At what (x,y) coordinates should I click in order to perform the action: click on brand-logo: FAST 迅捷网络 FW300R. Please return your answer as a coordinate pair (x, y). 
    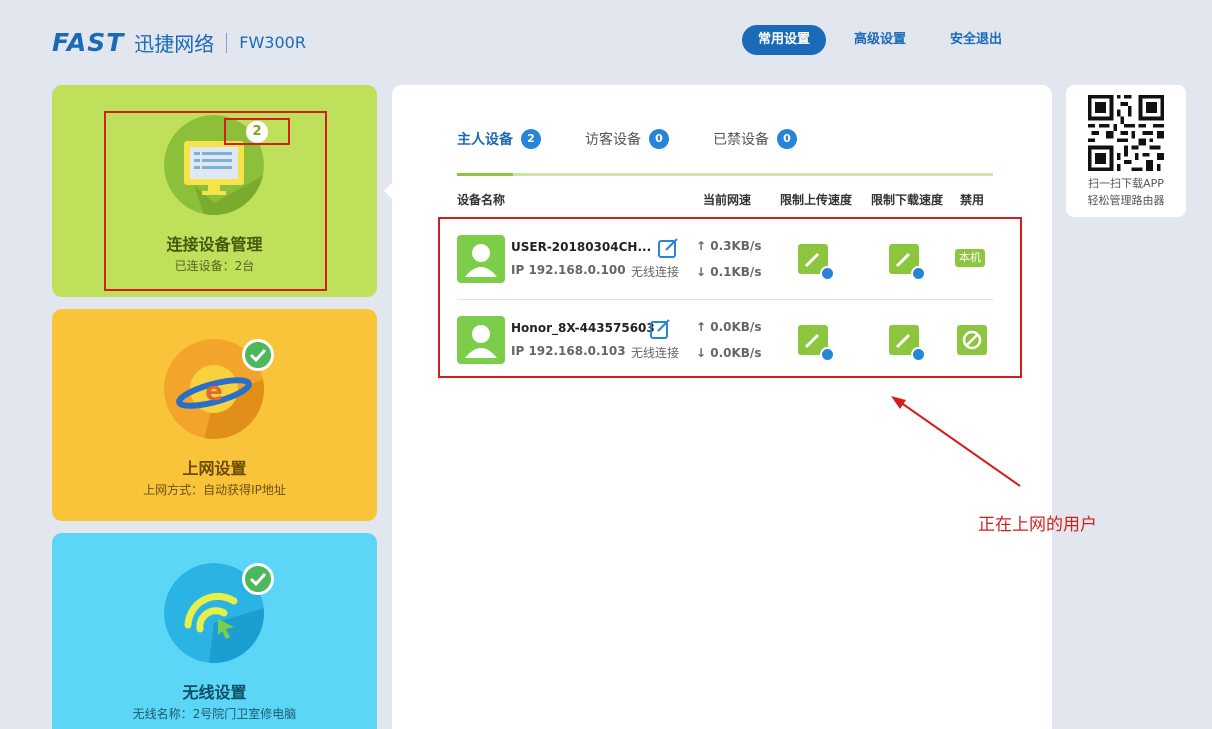
    Looking at the image, I should click on (179, 42).